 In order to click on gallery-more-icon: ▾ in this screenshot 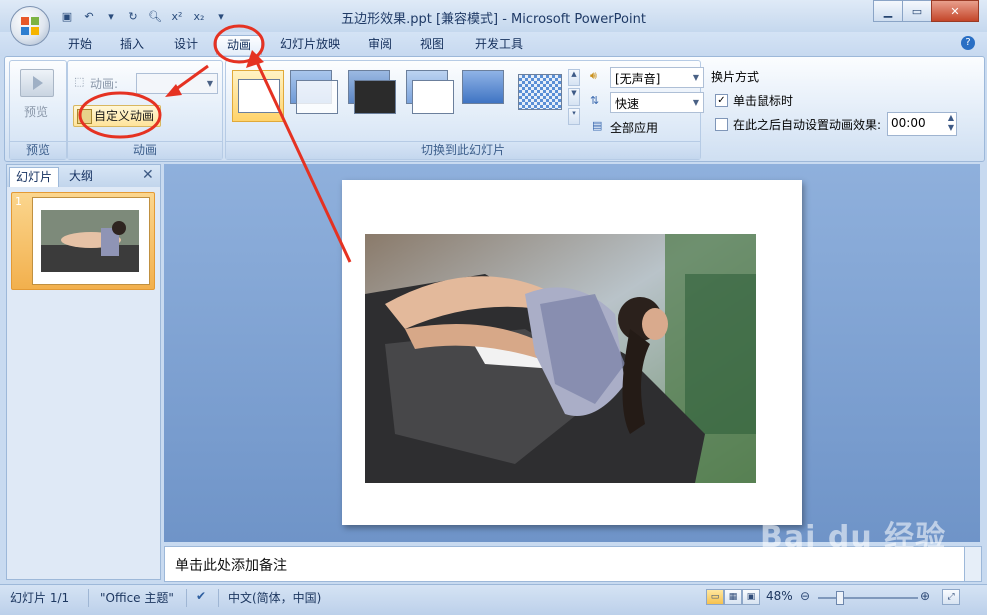, I will do `click(574, 116)`.